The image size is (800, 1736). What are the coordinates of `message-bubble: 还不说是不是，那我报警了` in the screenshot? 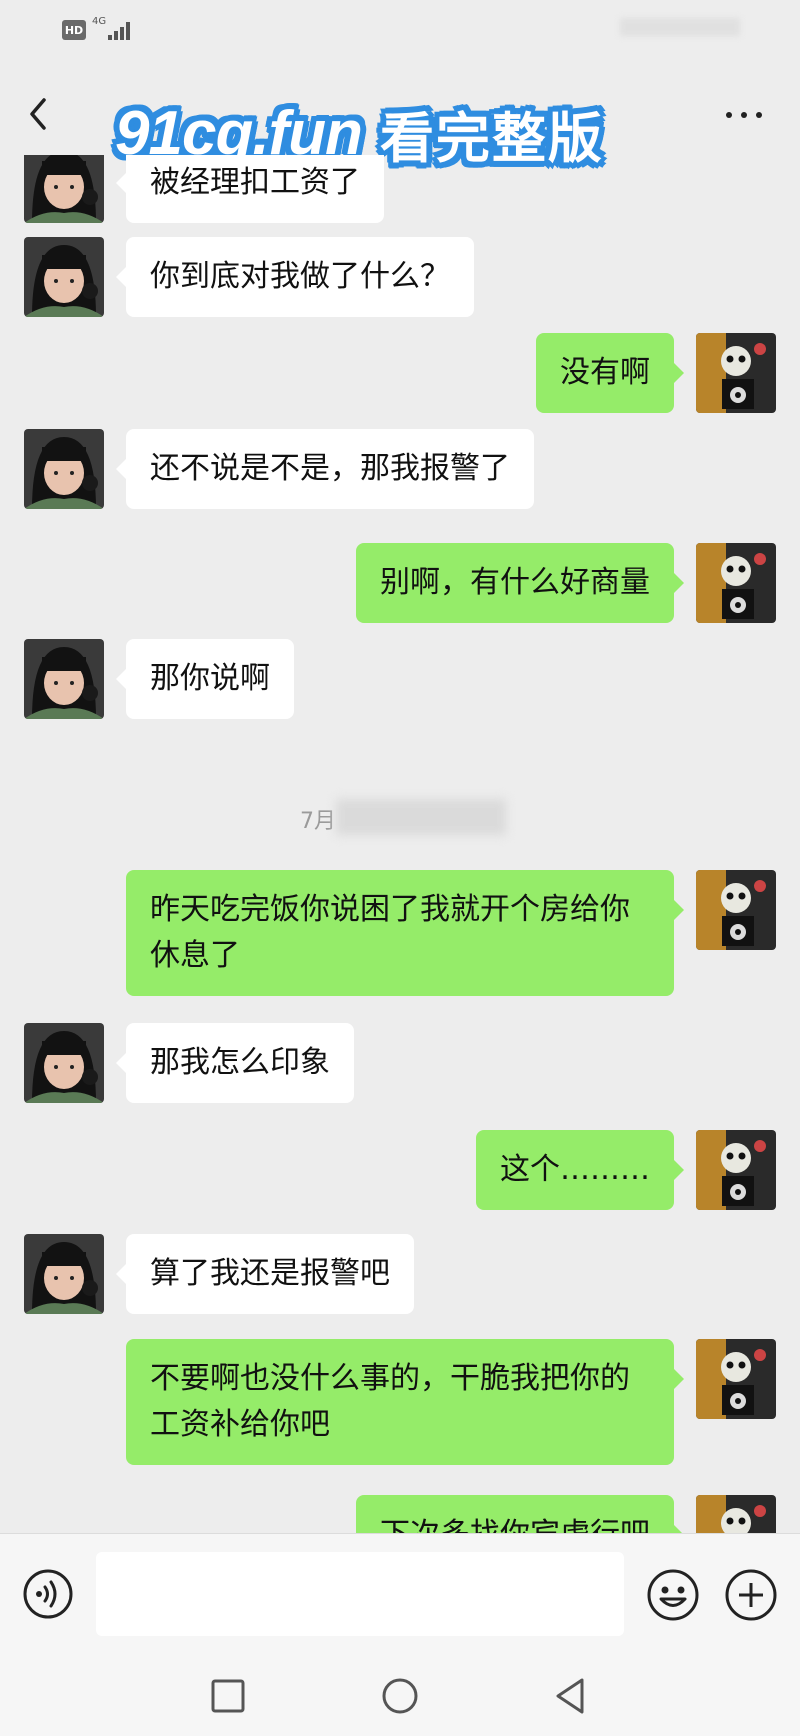 It's located at (325, 469).